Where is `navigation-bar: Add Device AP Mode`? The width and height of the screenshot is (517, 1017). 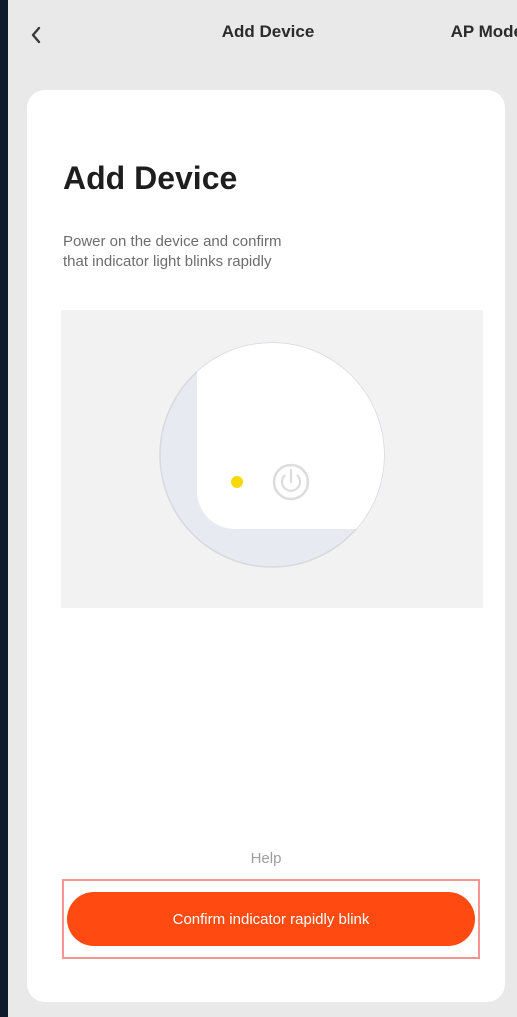 navigation-bar: Add Device AP Mode is located at coordinates (262, 33).